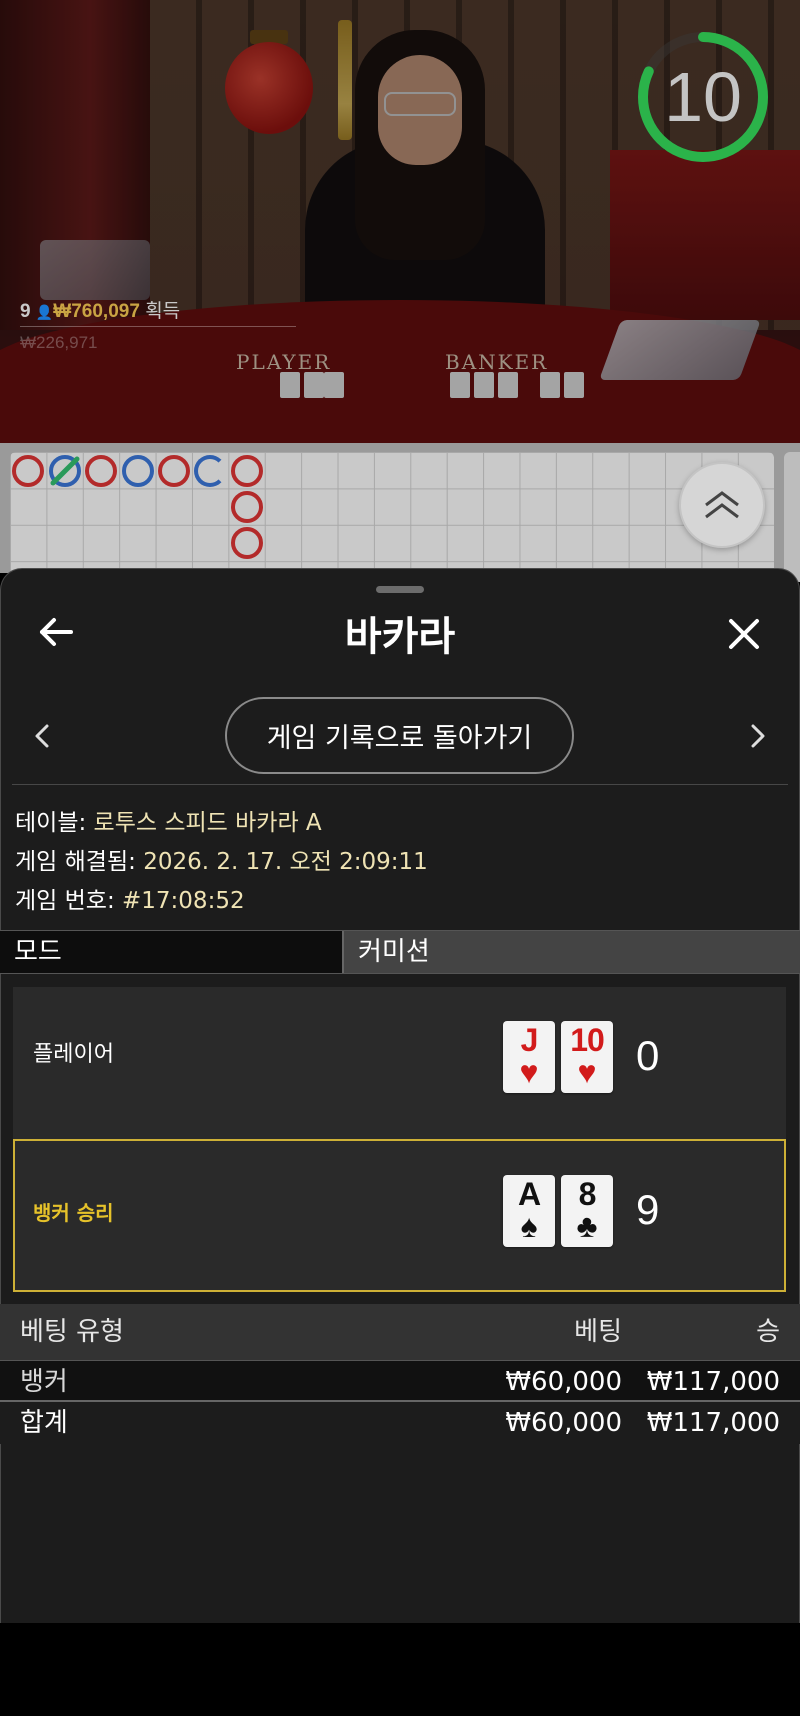 The width and height of the screenshot is (800, 1716). Describe the element at coordinates (25, 311) in the screenshot. I see `winner-rank: 9` at that location.